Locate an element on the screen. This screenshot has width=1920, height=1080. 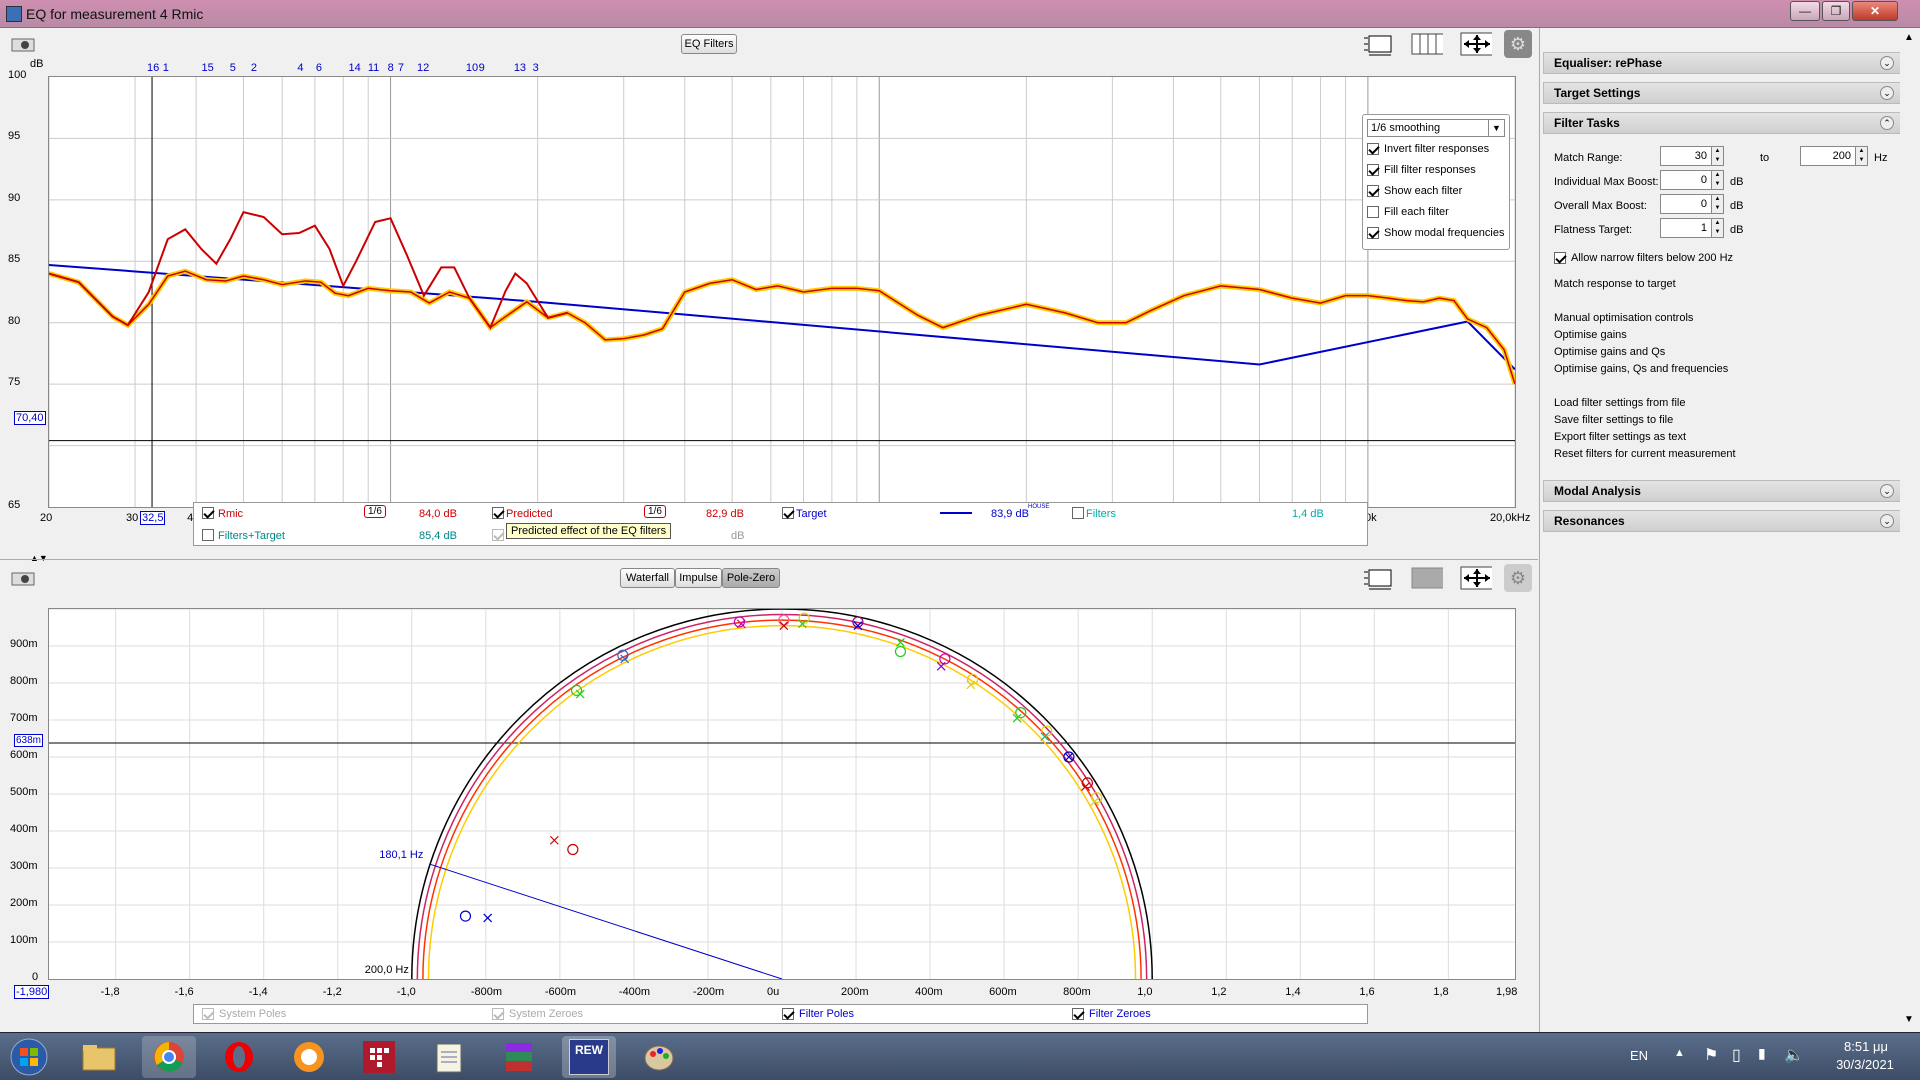
opera-icon is located at coordinates (239, 1057).